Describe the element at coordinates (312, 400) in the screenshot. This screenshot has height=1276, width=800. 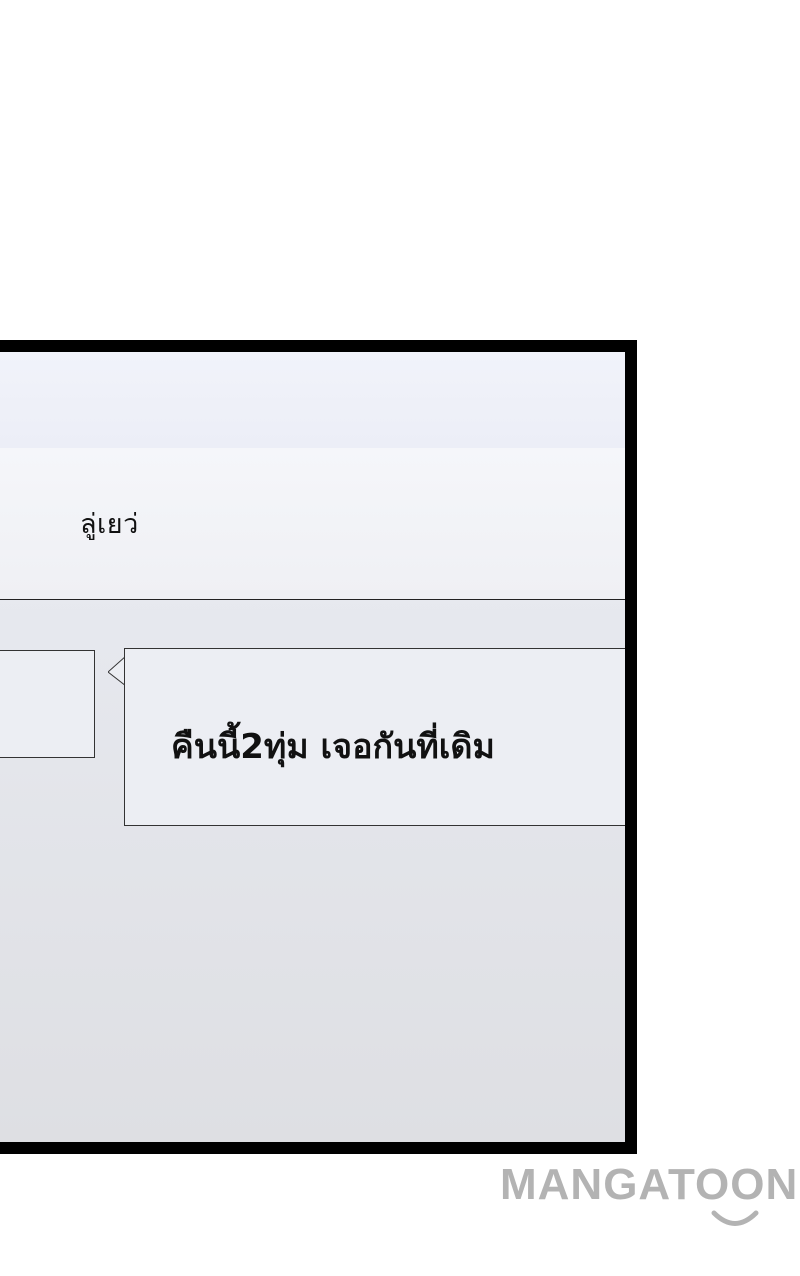
I see `panel-top-strip` at that location.